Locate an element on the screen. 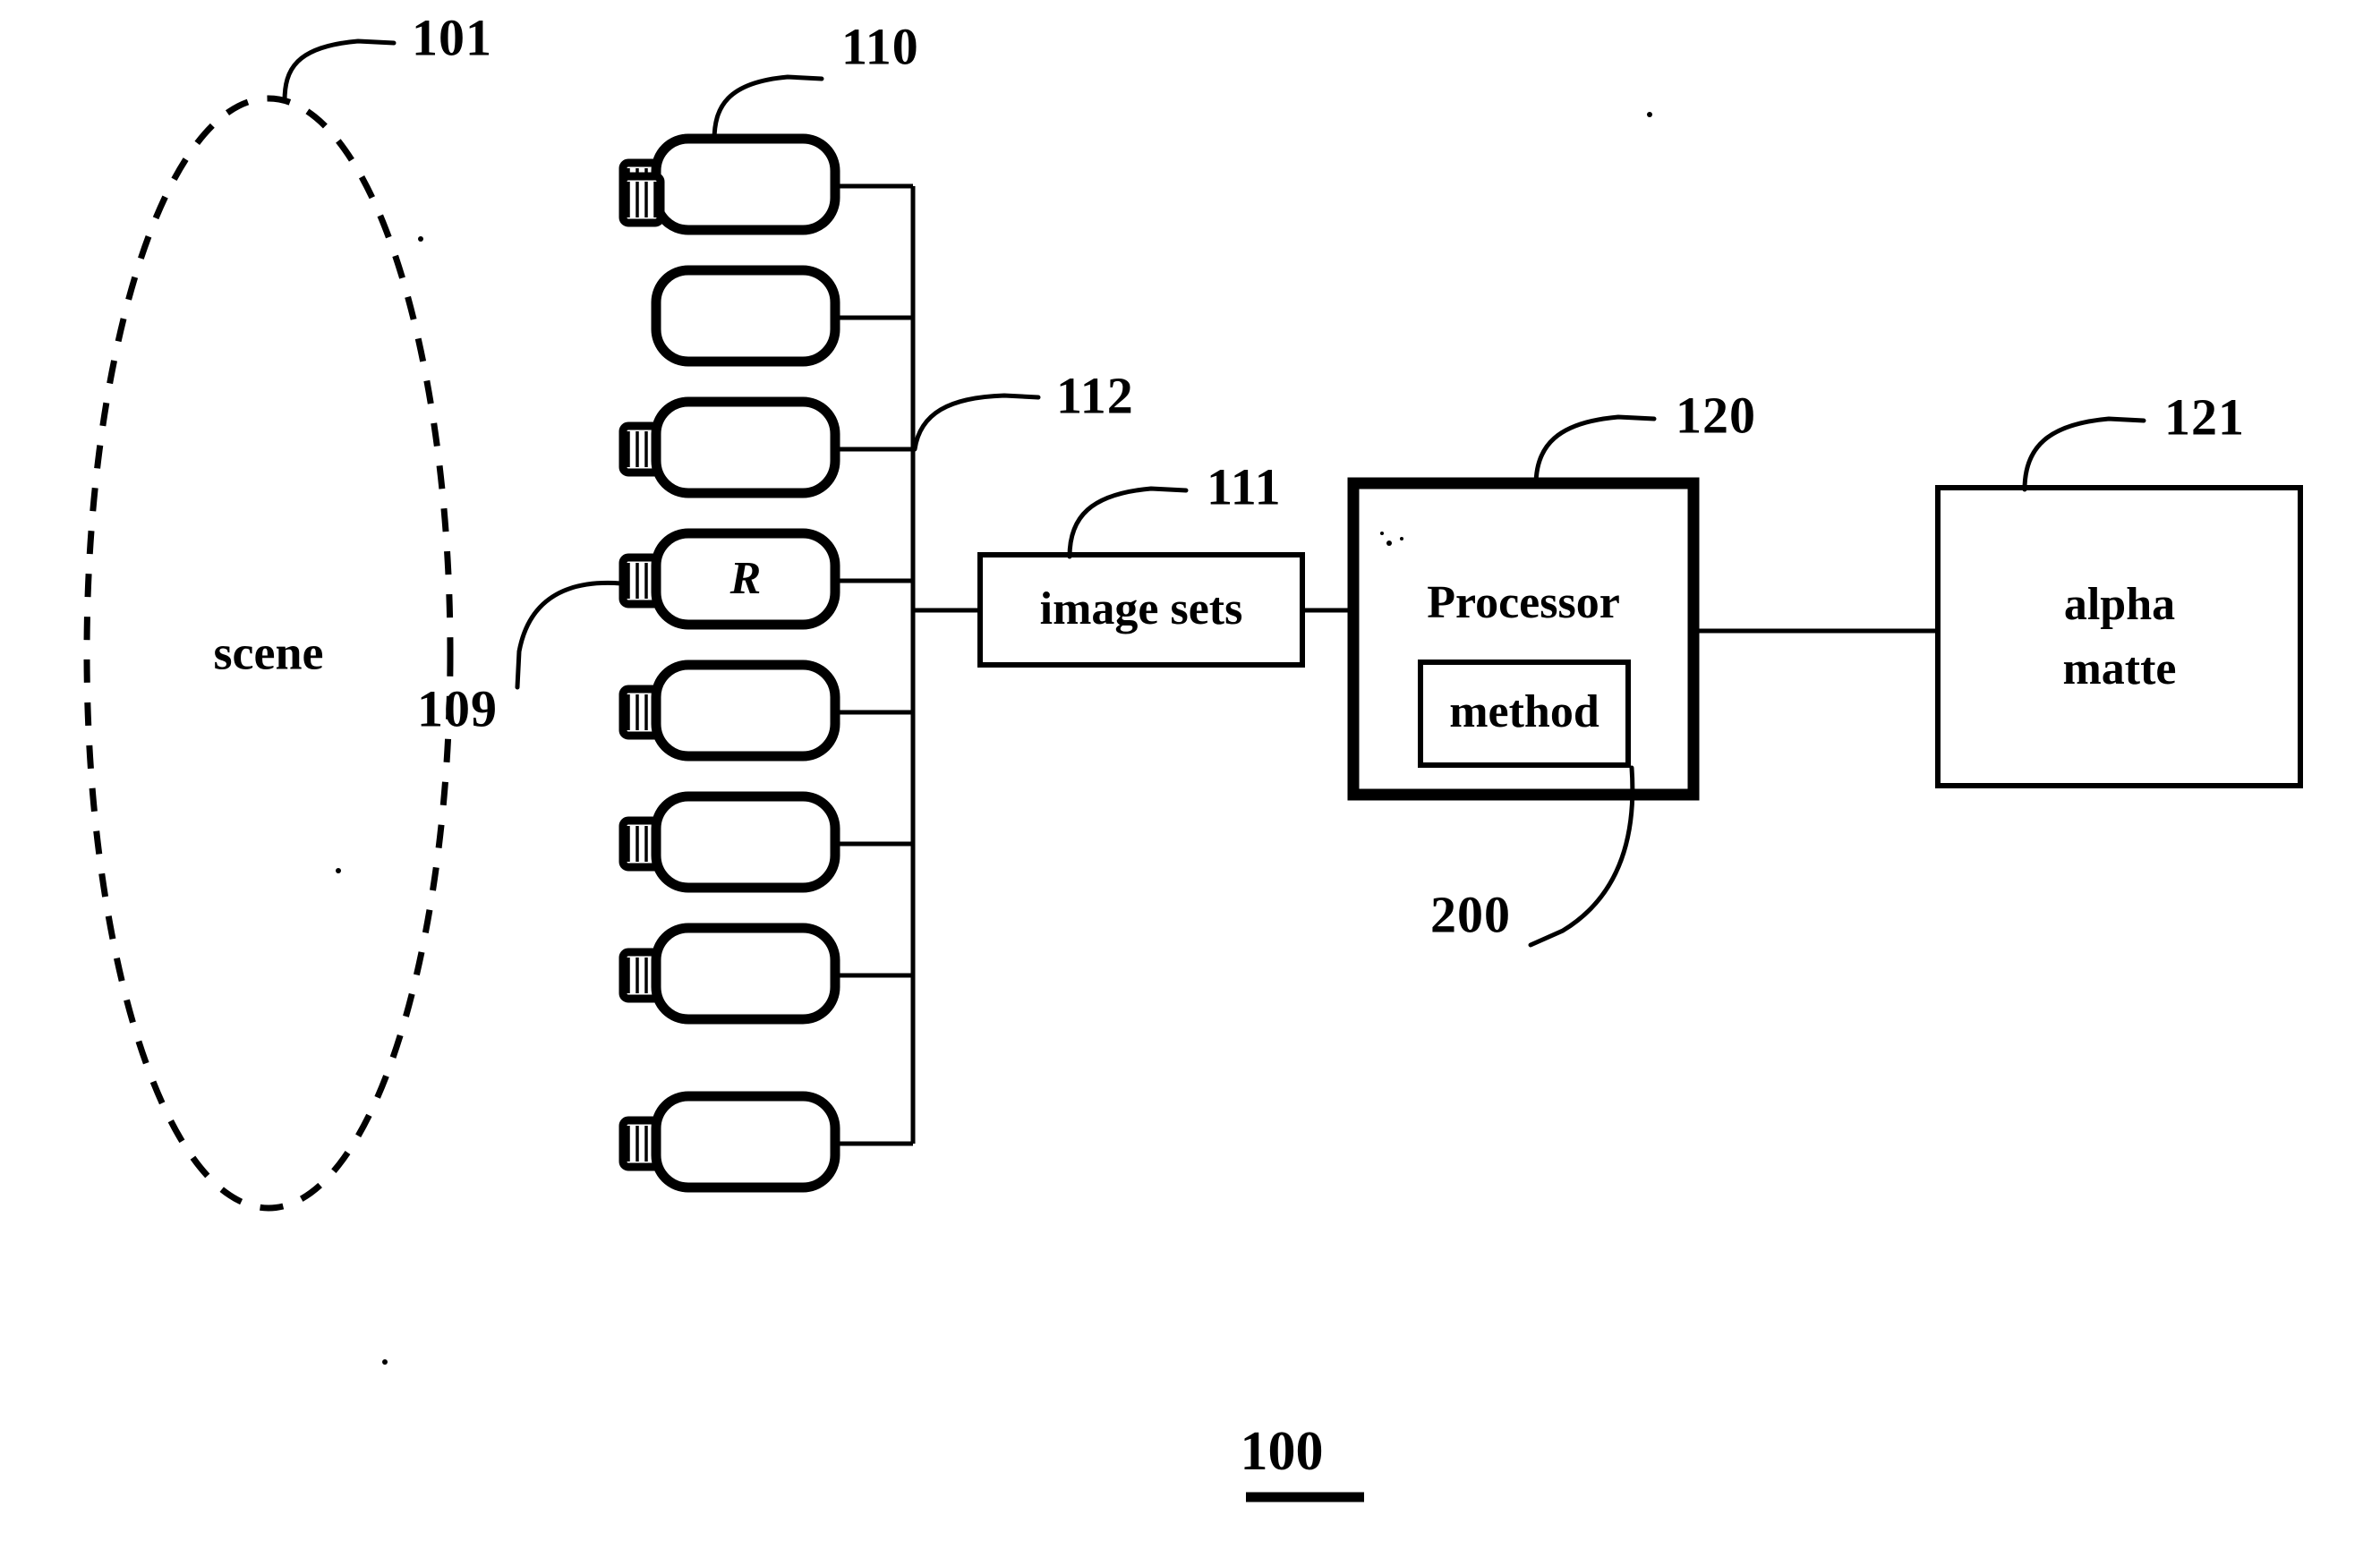  ref-111: 111 is located at coordinates (1245, 486).